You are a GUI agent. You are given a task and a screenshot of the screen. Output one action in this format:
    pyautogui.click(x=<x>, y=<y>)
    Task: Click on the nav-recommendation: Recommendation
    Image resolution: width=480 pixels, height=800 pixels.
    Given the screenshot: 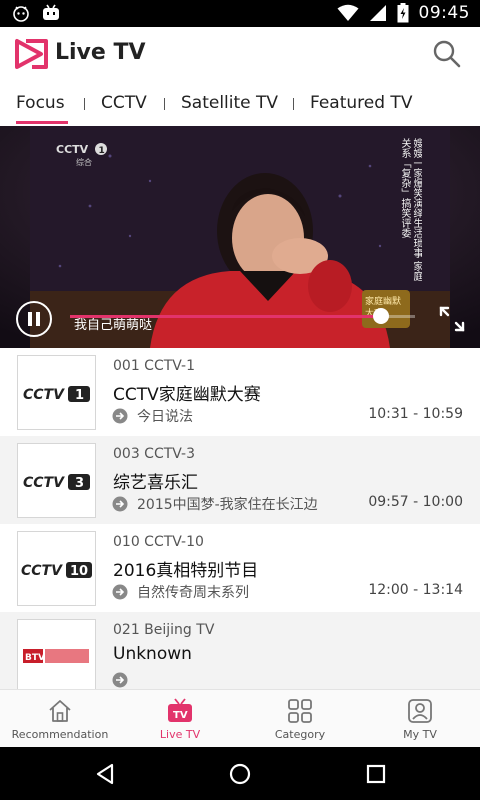 What is the action you would take?
    pyautogui.click(x=60, y=719)
    